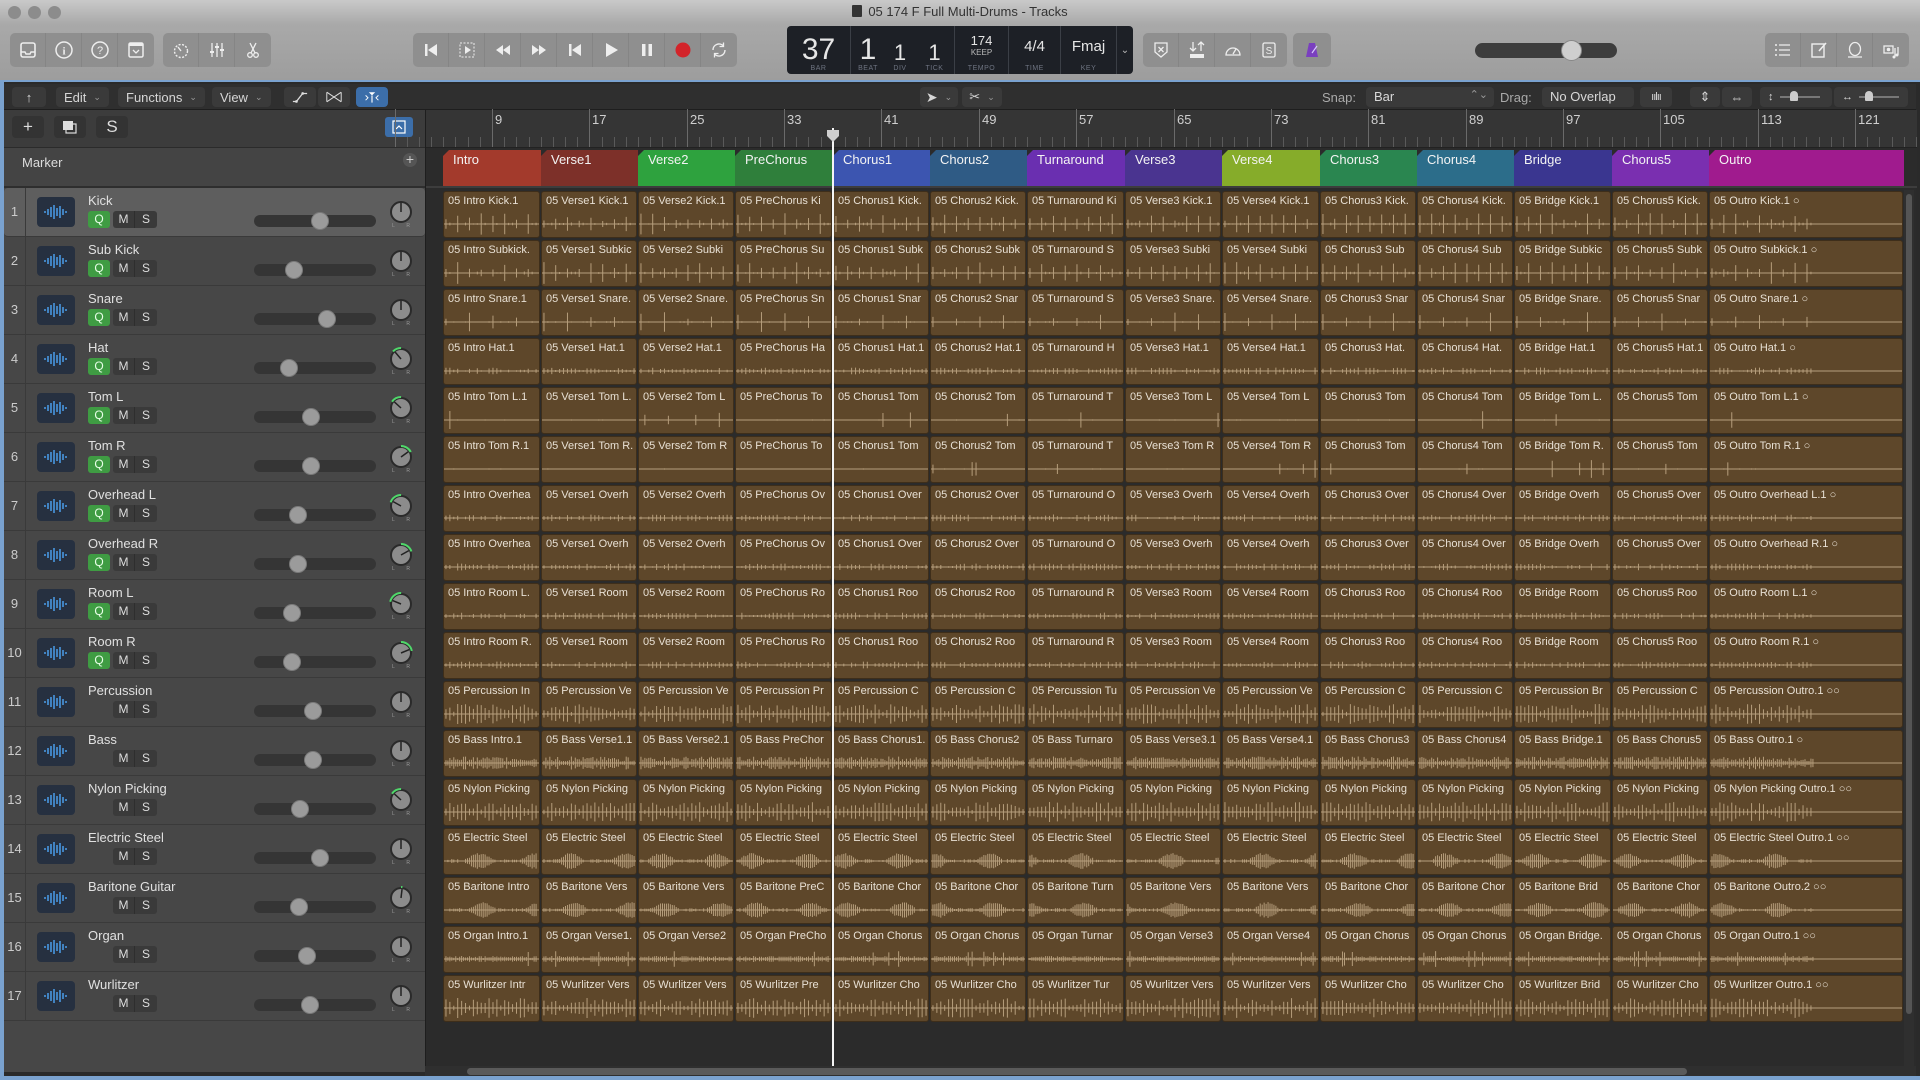 The width and height of the screenshot is (1920, 1080). I want to click on audio-region: 05 Organ Chorus, so click(978, 949).